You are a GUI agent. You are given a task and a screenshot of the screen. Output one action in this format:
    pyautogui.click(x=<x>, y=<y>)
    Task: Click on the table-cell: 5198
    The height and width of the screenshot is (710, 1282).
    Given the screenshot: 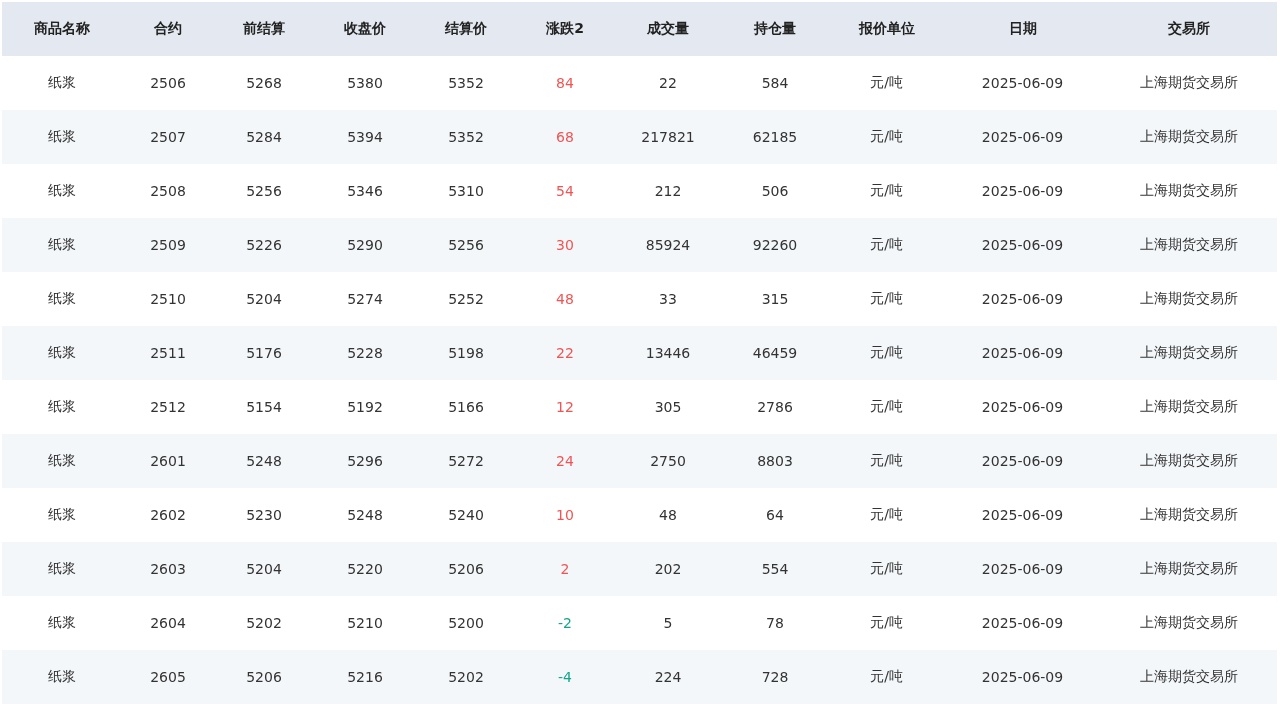 What is the action you would take?
    pyautogui.click(x=466, y=353)
    